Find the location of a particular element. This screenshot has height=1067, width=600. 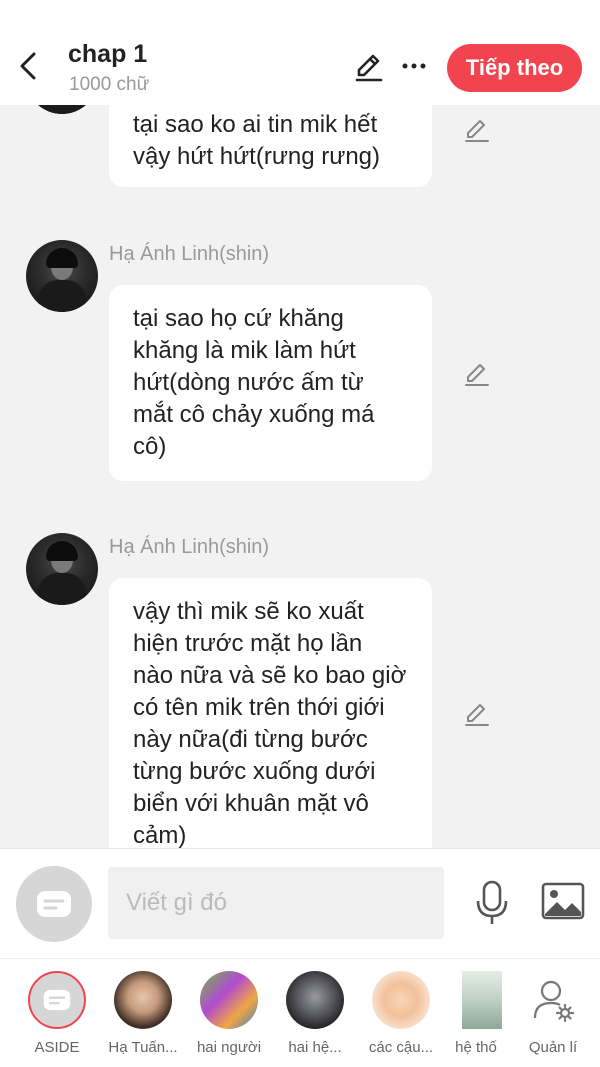

image-icon is located at coordinates (563, 901).